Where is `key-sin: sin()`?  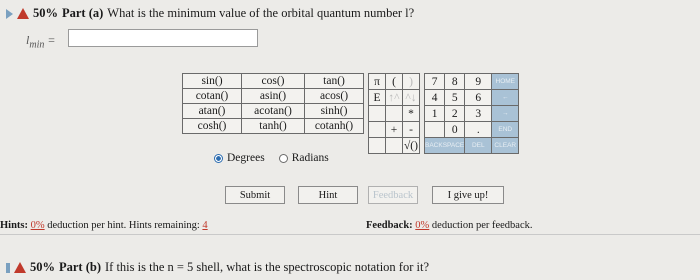 key-sin: sin() is located at coordinates (212, 81).